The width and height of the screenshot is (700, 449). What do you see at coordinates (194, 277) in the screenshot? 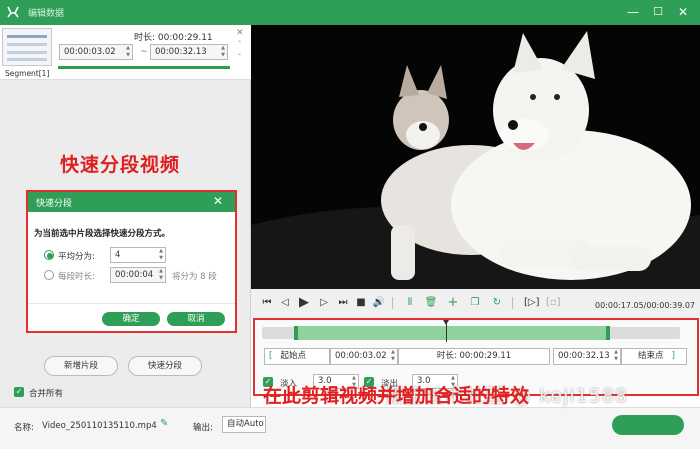
I see `each-duration-result: 将分为 8 段` at bounding box center [194, 277].